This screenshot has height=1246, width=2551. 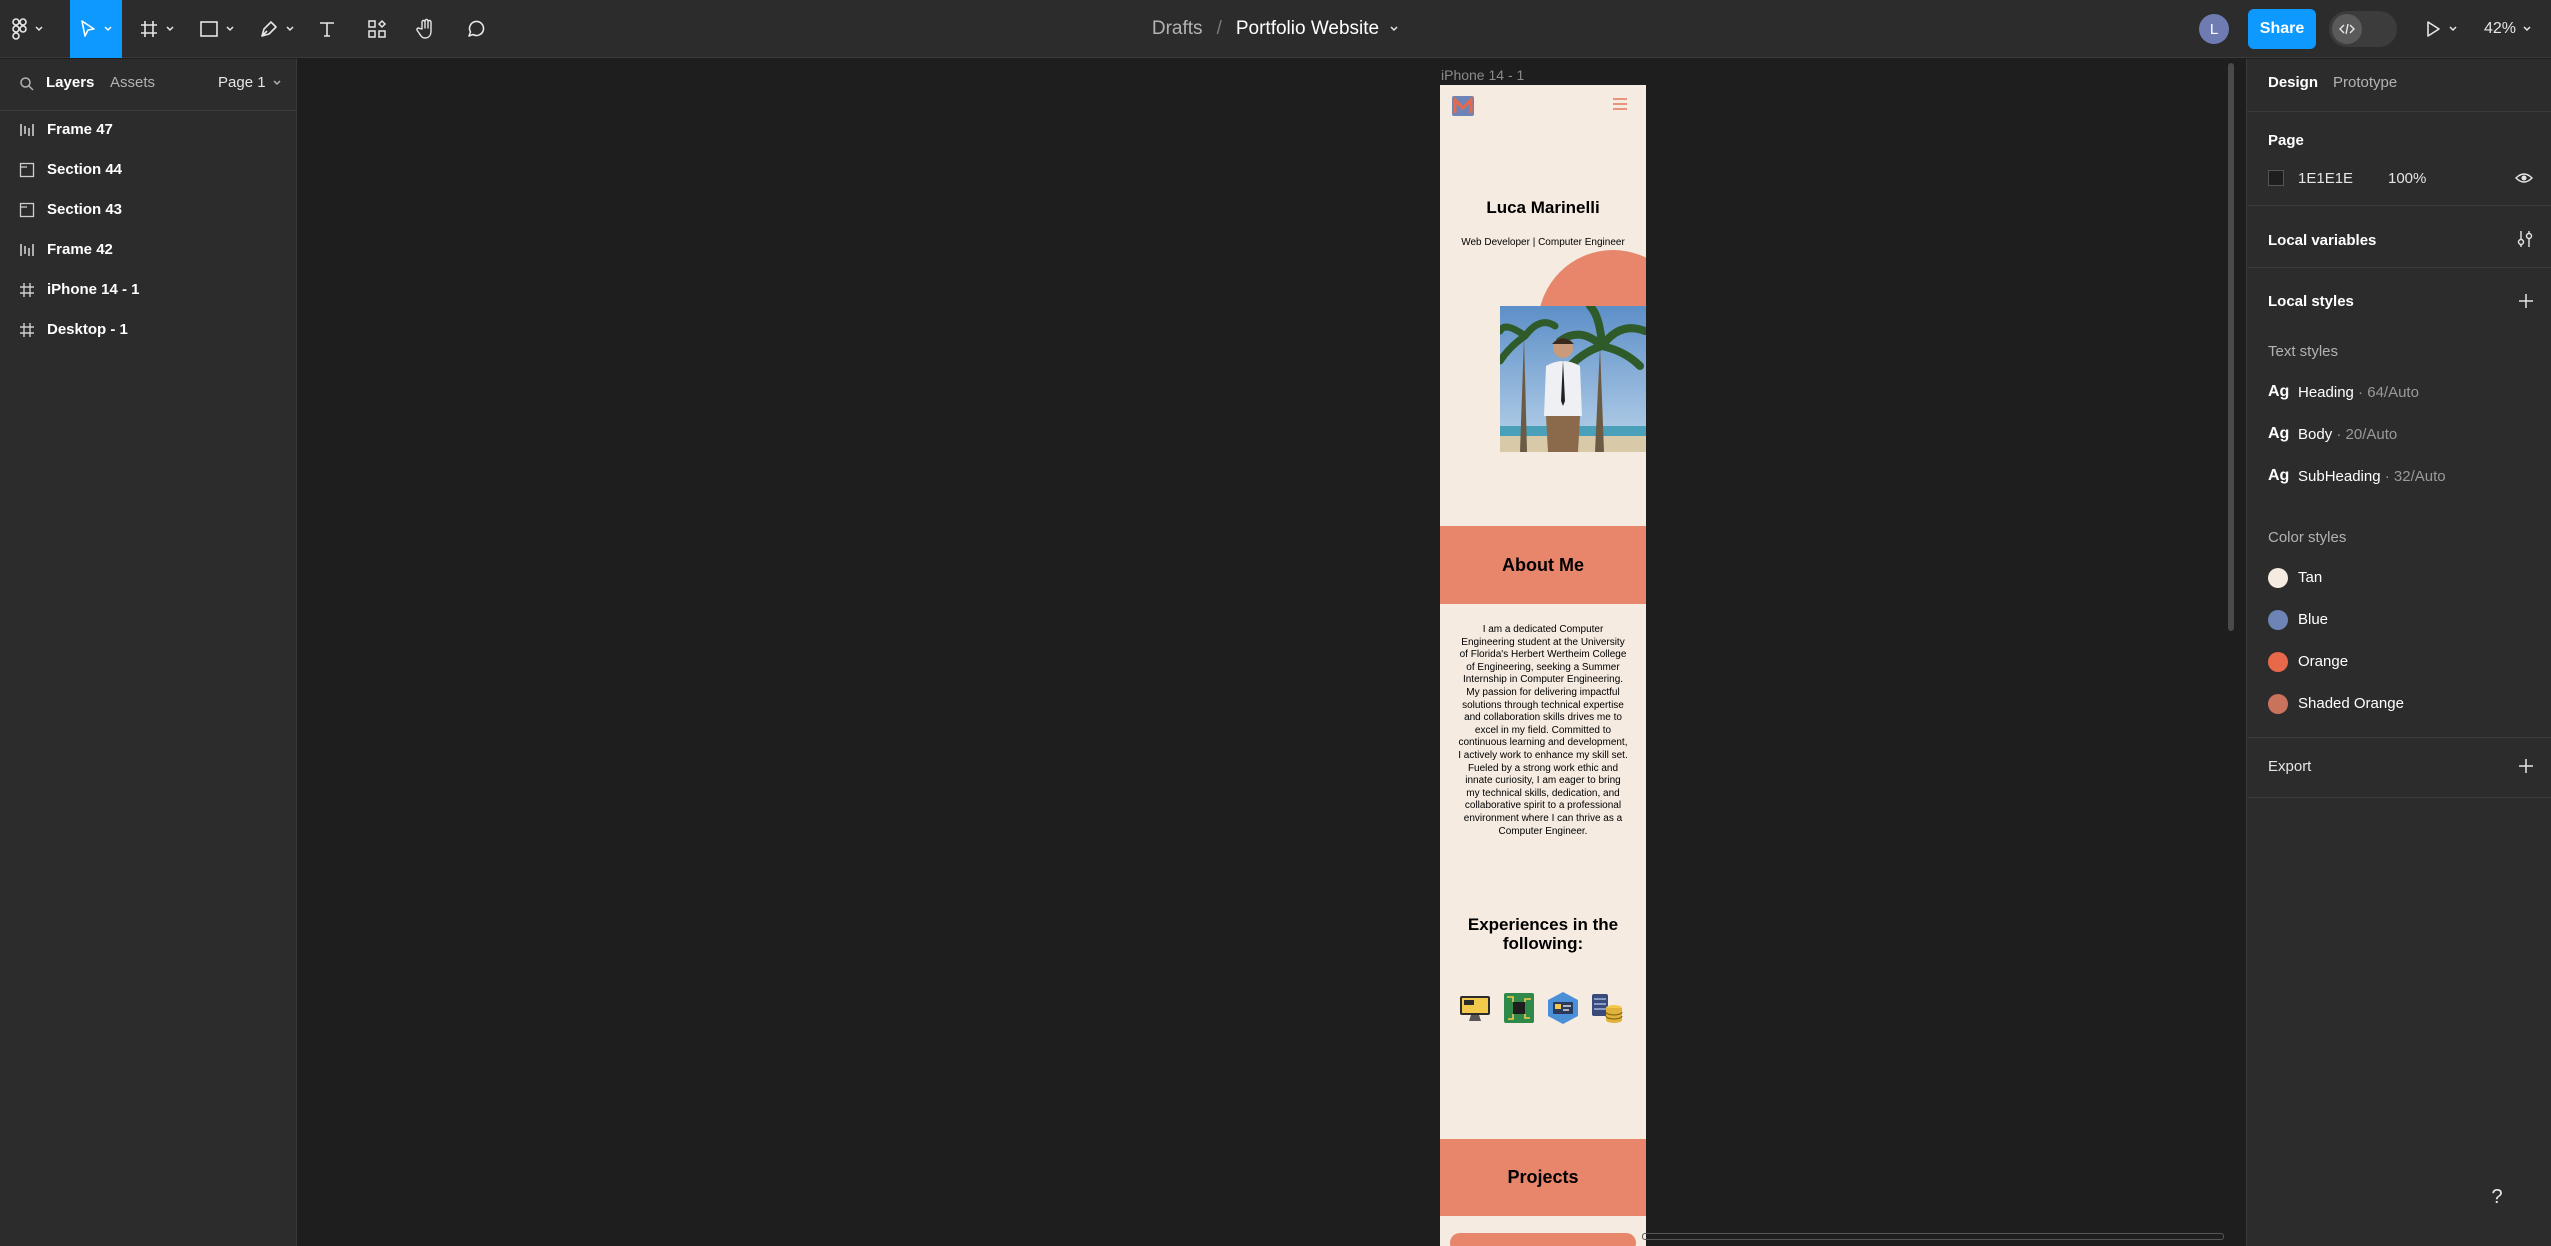 I want to click on database-icon, so click(x=1607, y=1008).